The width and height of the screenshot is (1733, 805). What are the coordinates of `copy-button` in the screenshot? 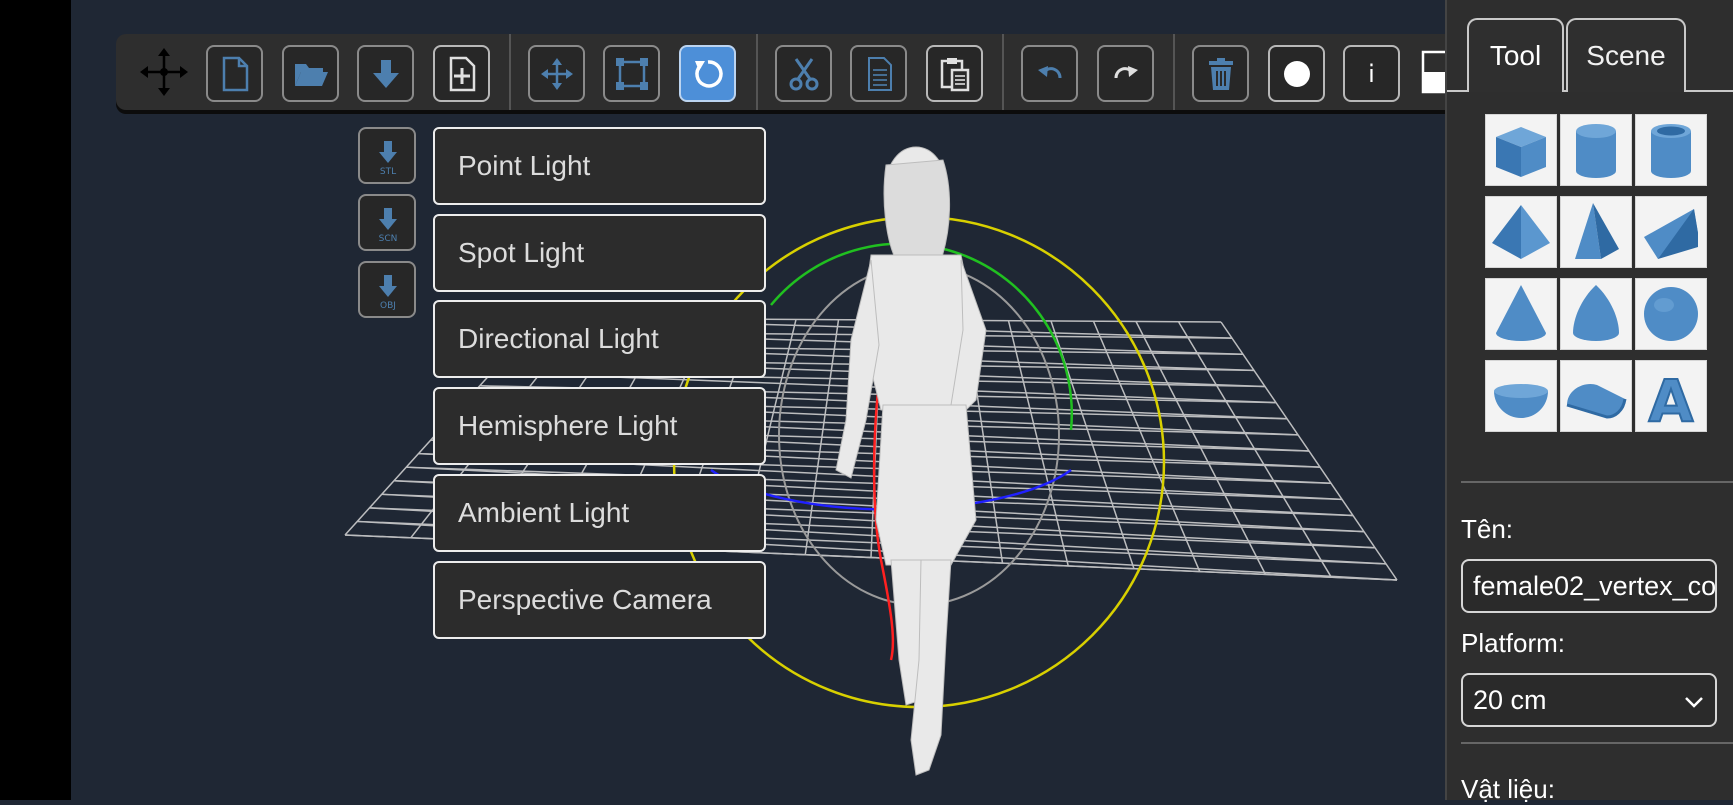 It's located at (878, 73).